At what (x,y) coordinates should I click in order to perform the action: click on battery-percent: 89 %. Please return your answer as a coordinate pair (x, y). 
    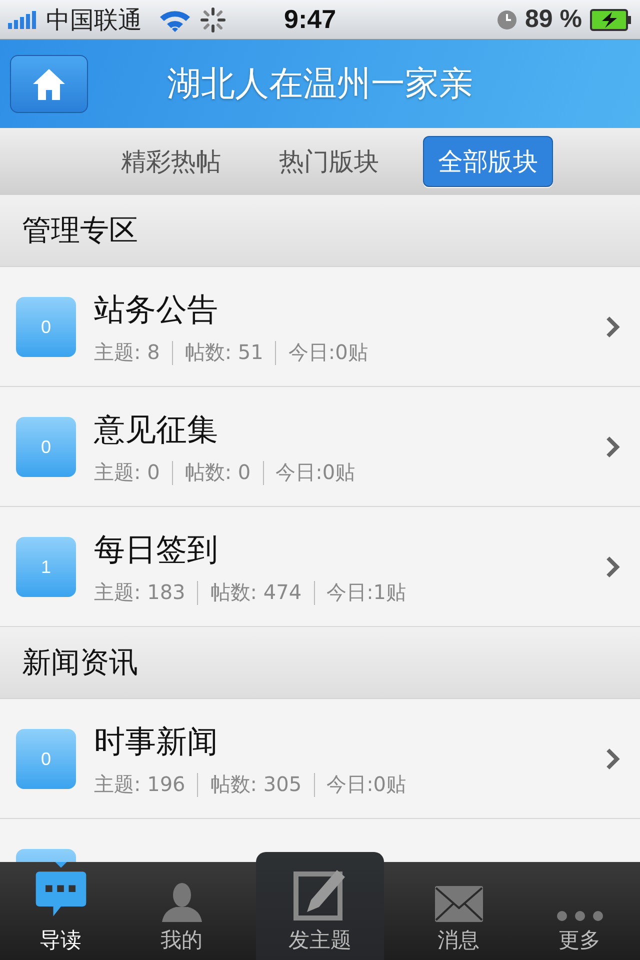
    Looking at the image, I should click on (553, 19).